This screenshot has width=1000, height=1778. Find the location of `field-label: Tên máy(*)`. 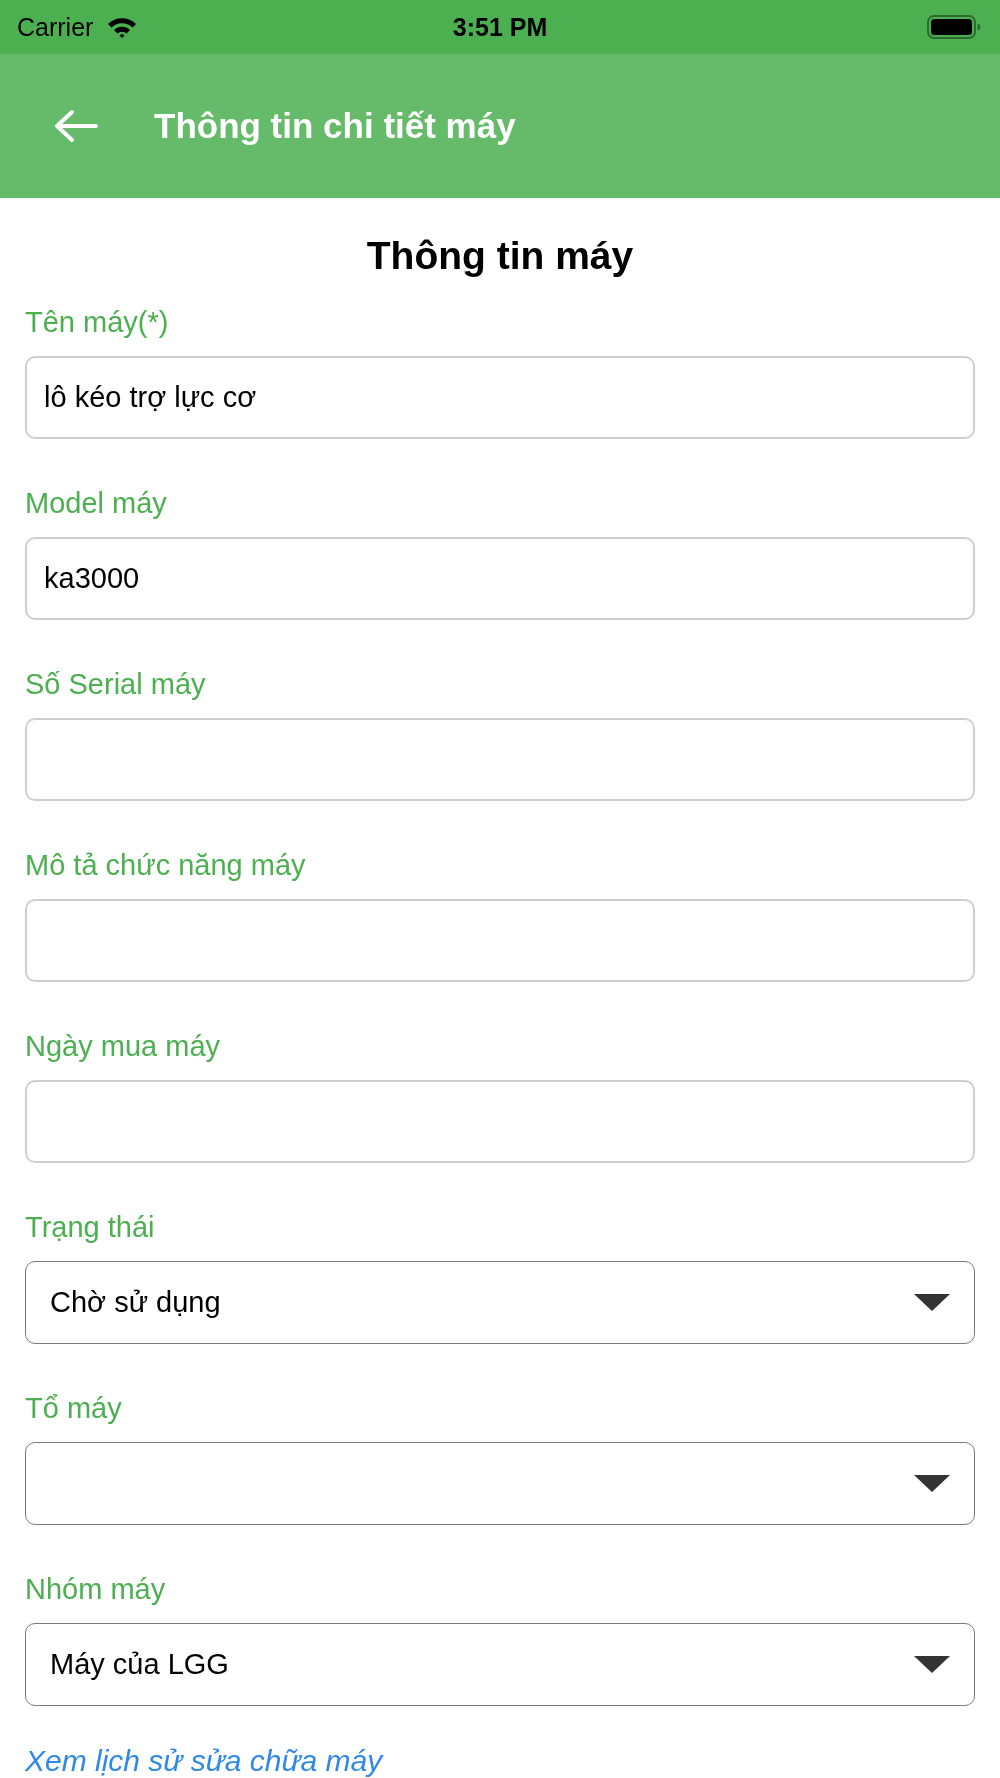

field-label: Tên máy(*) is located at coordinates (97, 322).